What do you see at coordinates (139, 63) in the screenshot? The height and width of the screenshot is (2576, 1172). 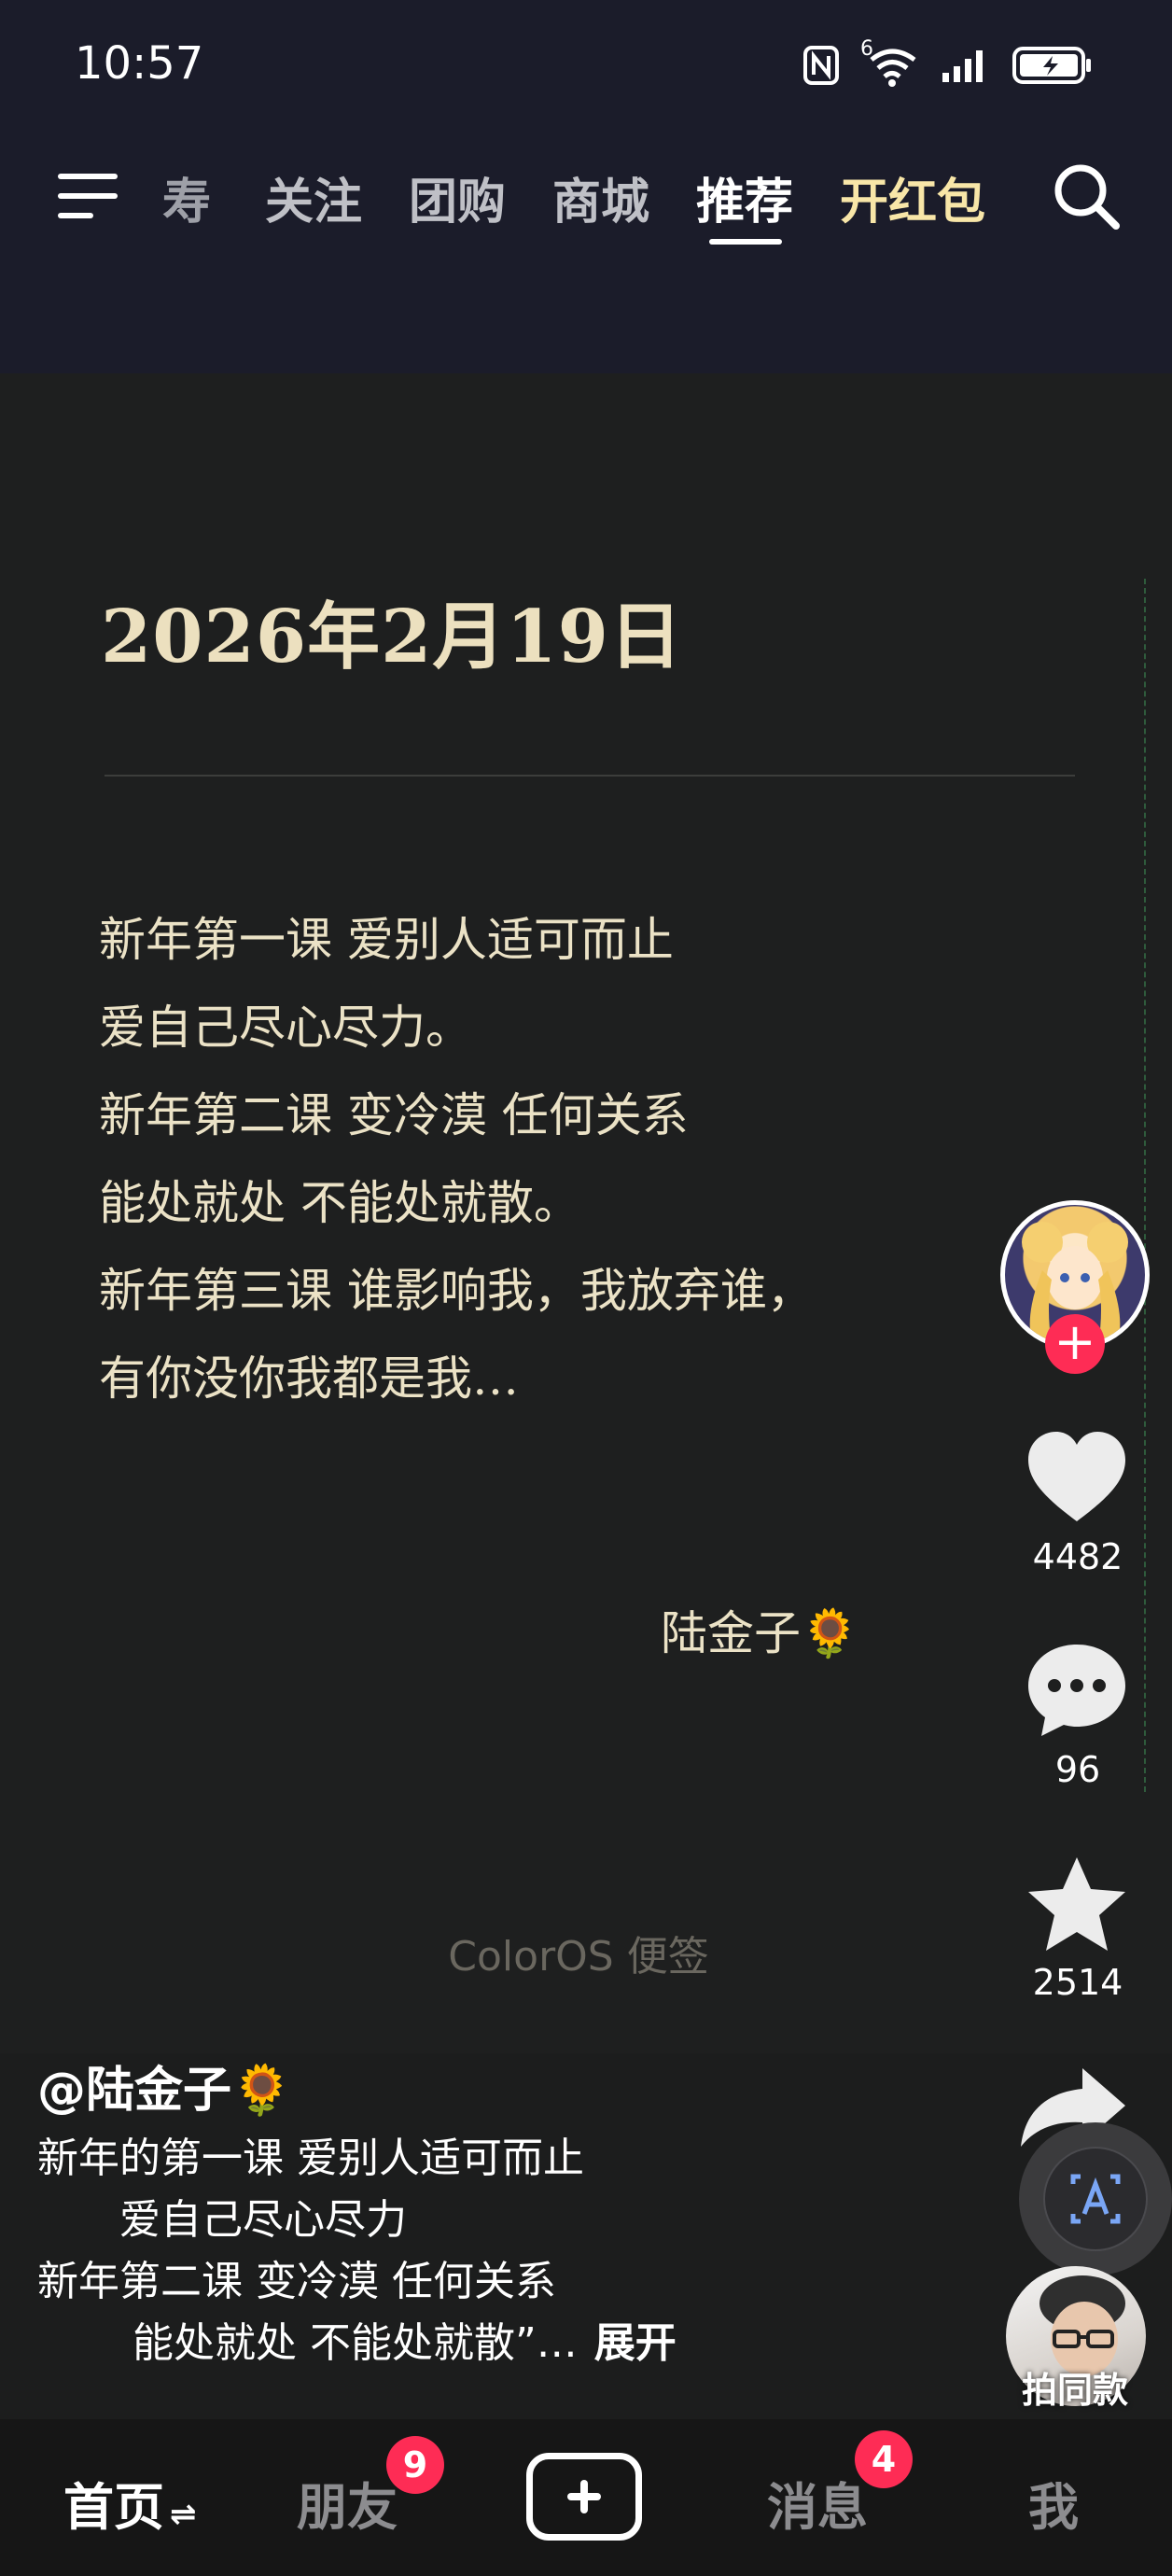 I see `status-time: 10:57` at bounding box center [139, 63].